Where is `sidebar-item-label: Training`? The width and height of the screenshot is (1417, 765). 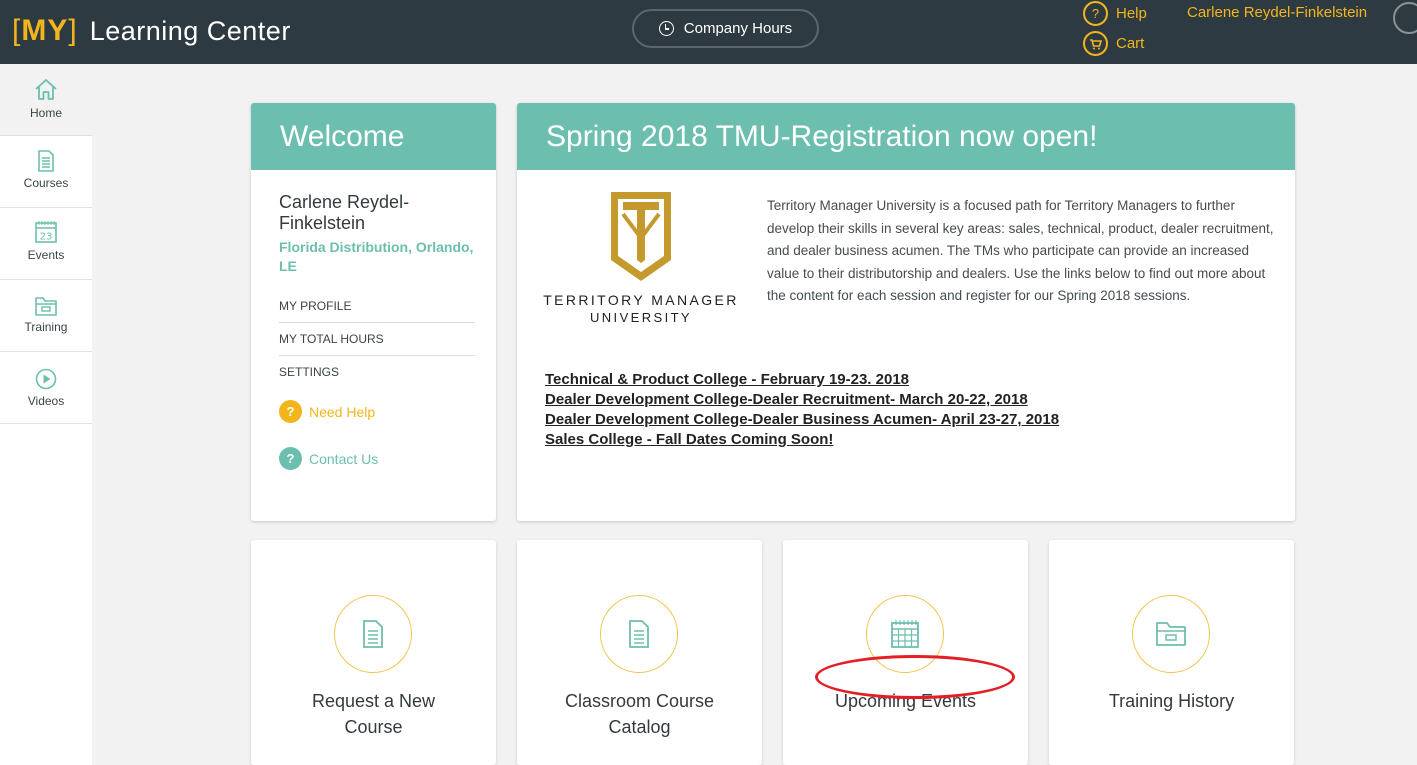
sidebar-item-label: Training is located at coordinates (46, 327).